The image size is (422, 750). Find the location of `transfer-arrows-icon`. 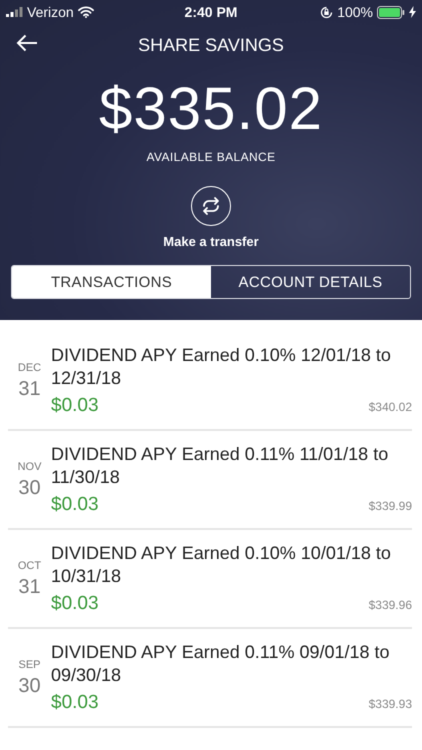

transfer-arrows-icon is located at coordinates (211, 206).